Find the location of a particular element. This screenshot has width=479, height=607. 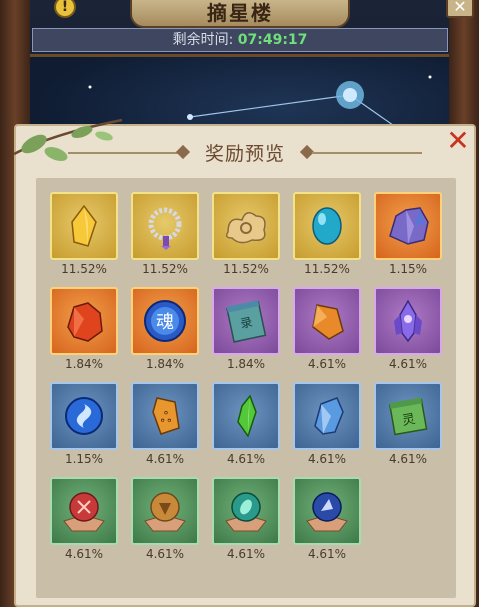

timer-bar: 剩余时间: 07:49:17 is located at coordinates (240, 40).